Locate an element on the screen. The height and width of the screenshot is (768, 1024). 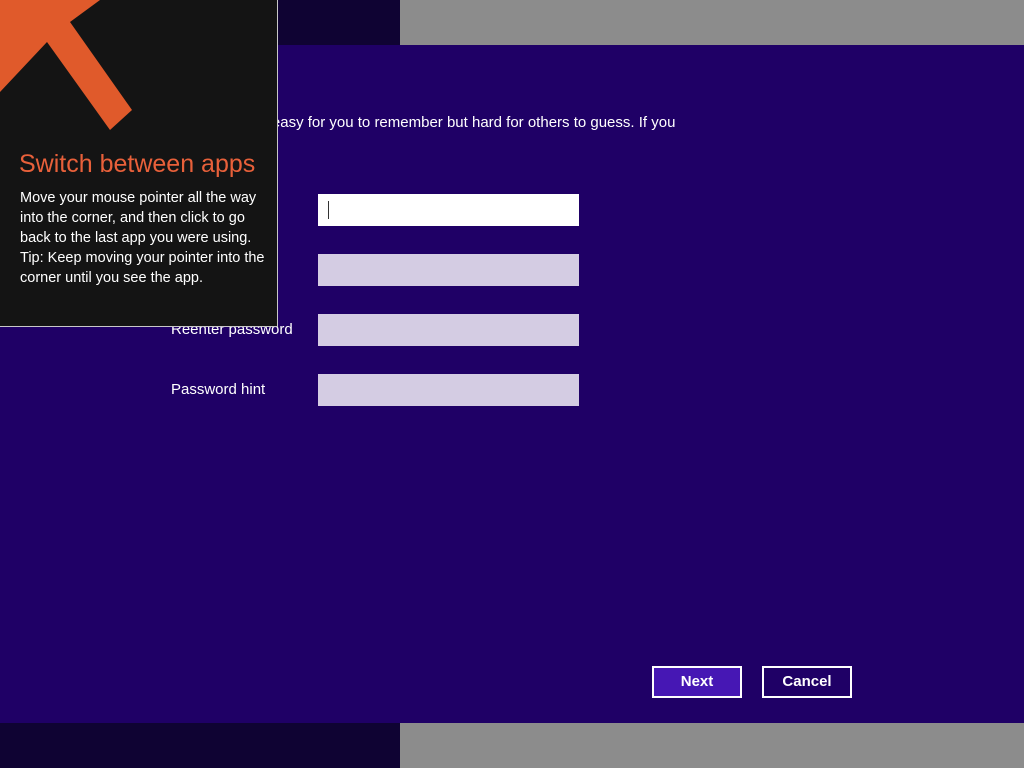
background-top-right is located at coordinates (712, 22).